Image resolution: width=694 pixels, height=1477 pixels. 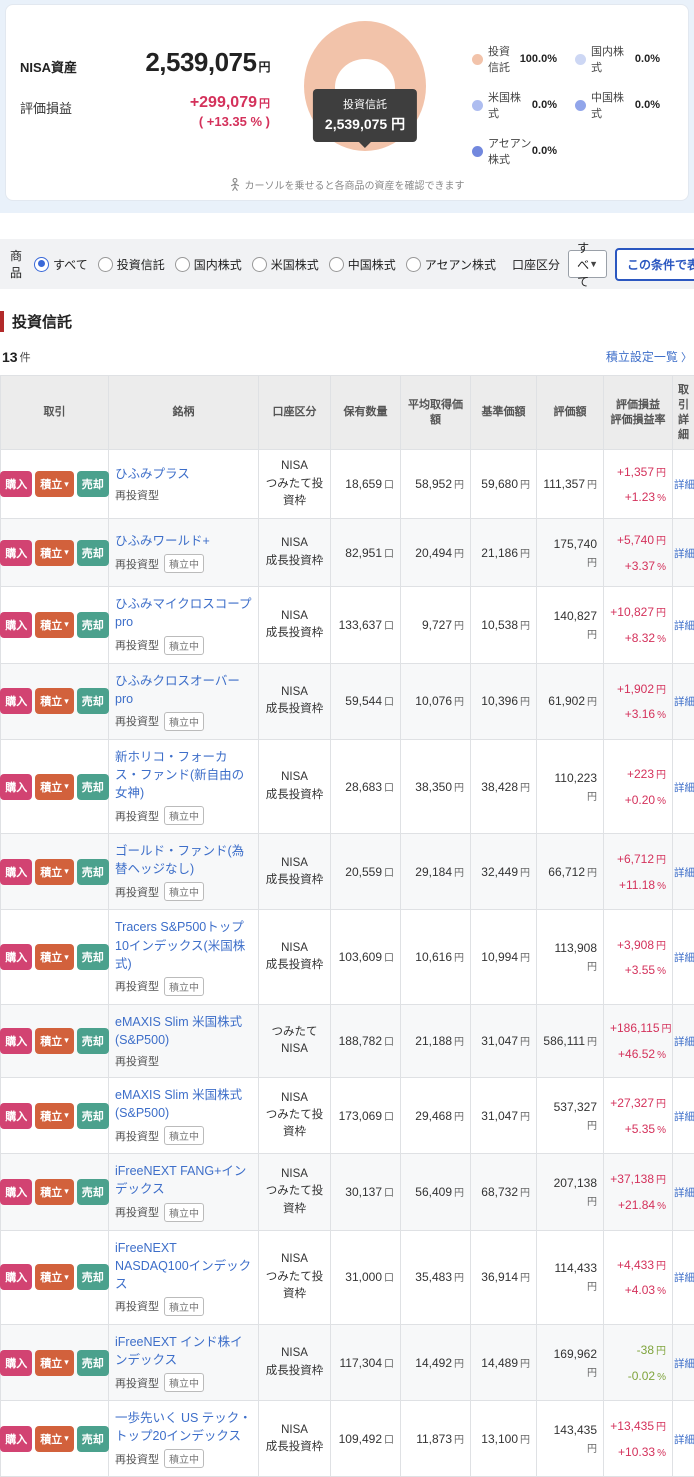 What do you see at coordinates (208, 264) in the screenshot?
I see `product-radio: 国内株式` at bounding box center [208, 264].